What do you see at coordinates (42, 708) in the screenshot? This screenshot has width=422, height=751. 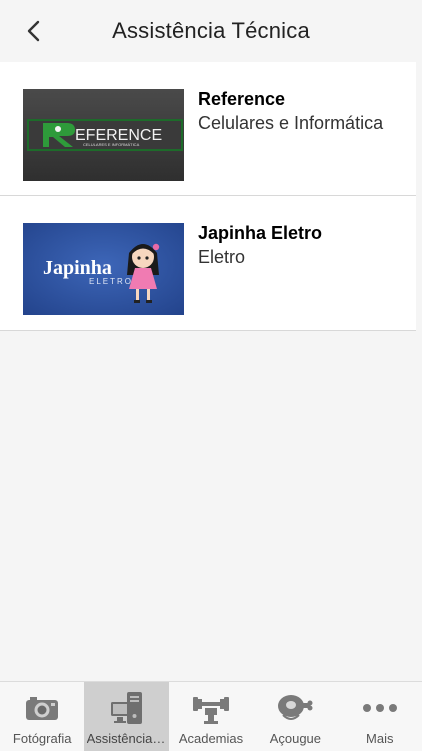 I see `camera-icon` at bounding box center [42, 708].